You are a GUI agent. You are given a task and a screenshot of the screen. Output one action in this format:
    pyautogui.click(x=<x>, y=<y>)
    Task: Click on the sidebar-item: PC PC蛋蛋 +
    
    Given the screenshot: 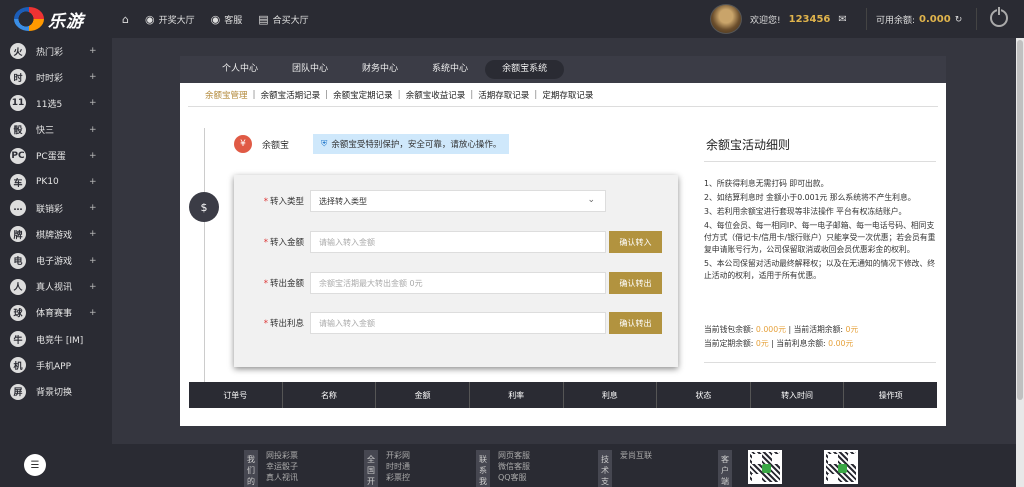 What is the action you would take?
    pyautogui.click(x=56, y=156)
    